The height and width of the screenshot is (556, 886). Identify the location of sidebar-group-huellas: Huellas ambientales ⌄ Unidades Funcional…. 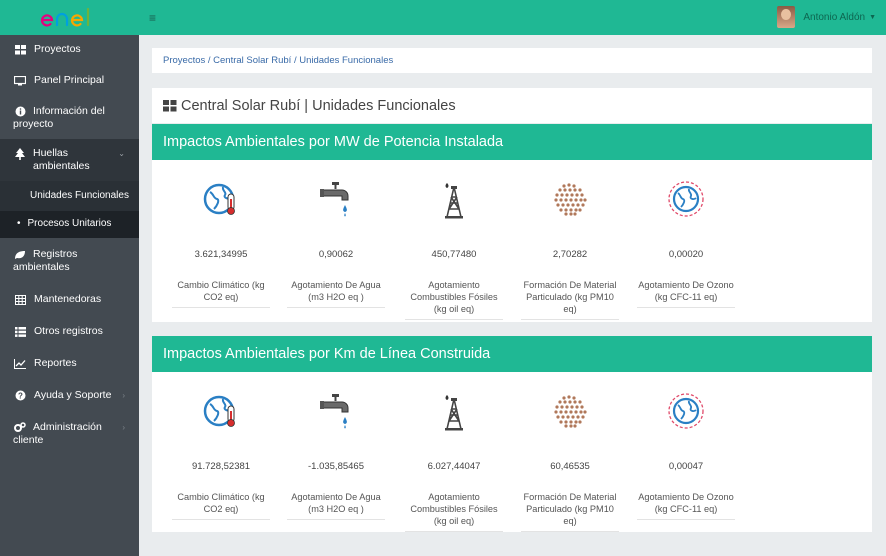
(69, 188).